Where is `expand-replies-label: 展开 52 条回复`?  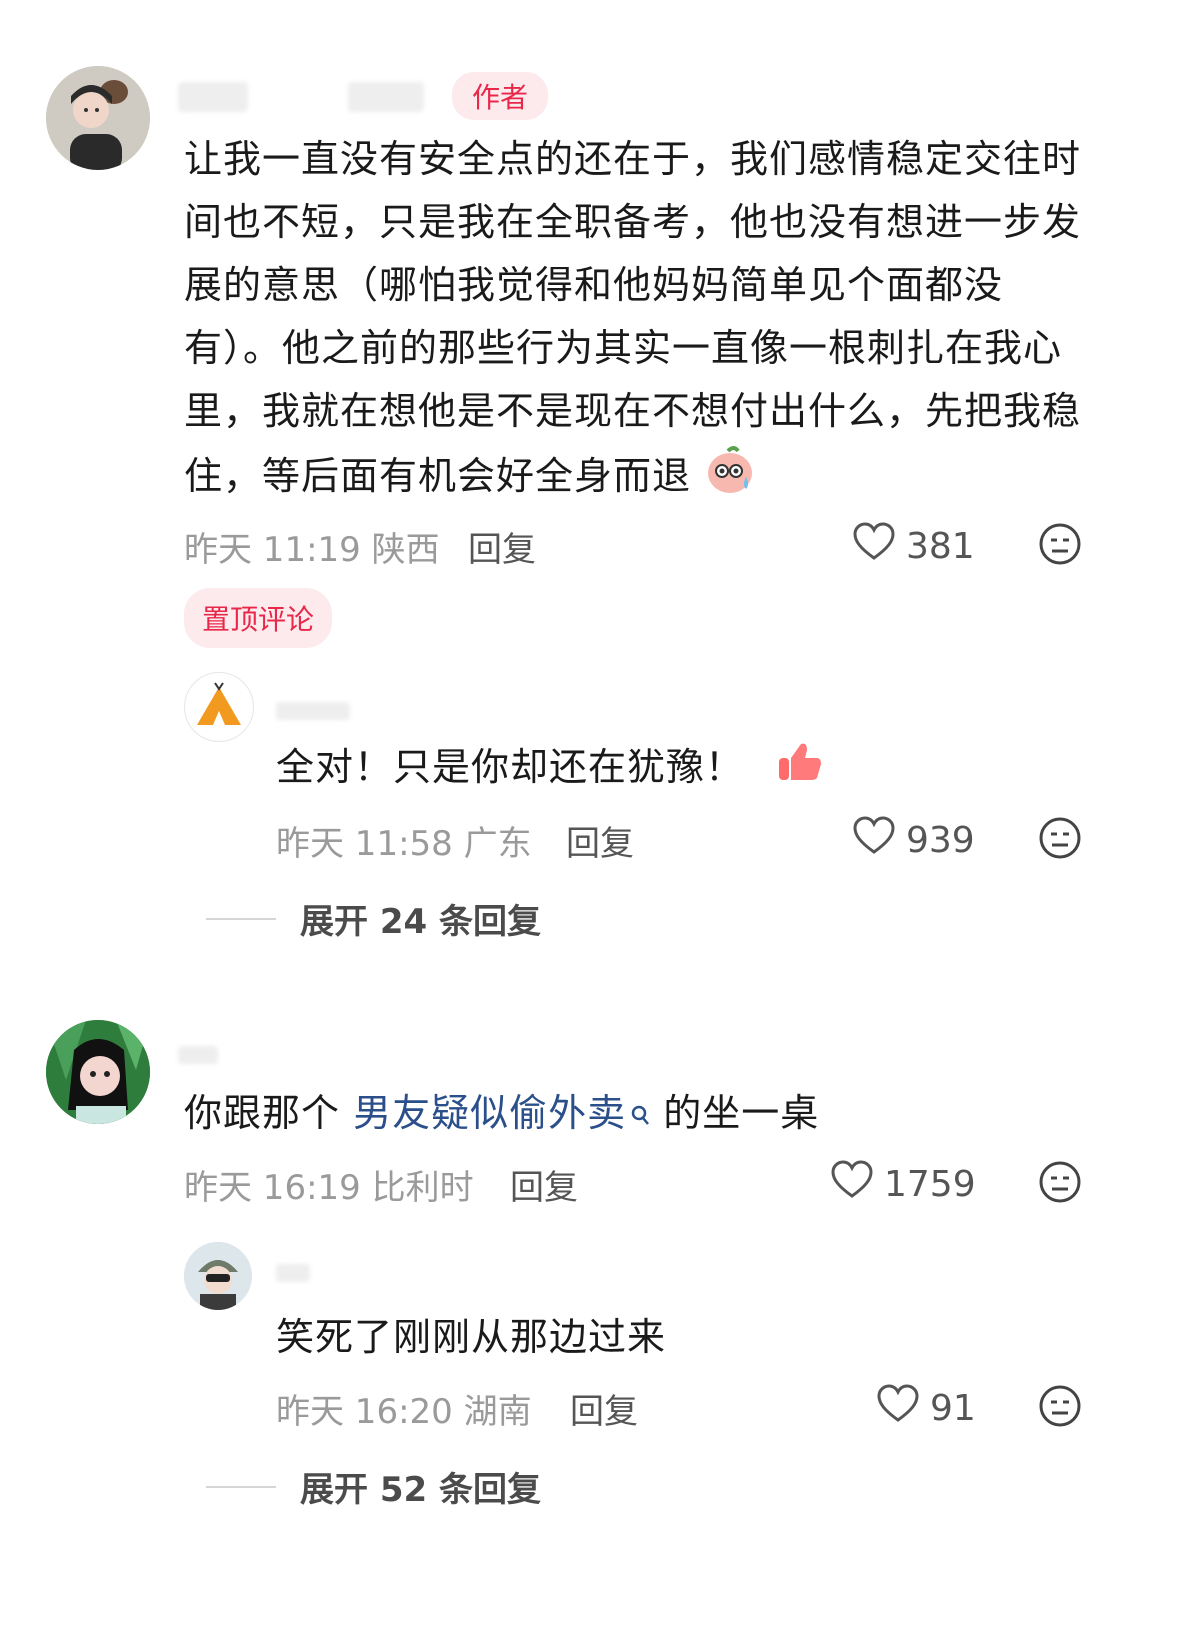 expand-replies-label: 展开 52 条回复 is located at coordinates (420, 1490).